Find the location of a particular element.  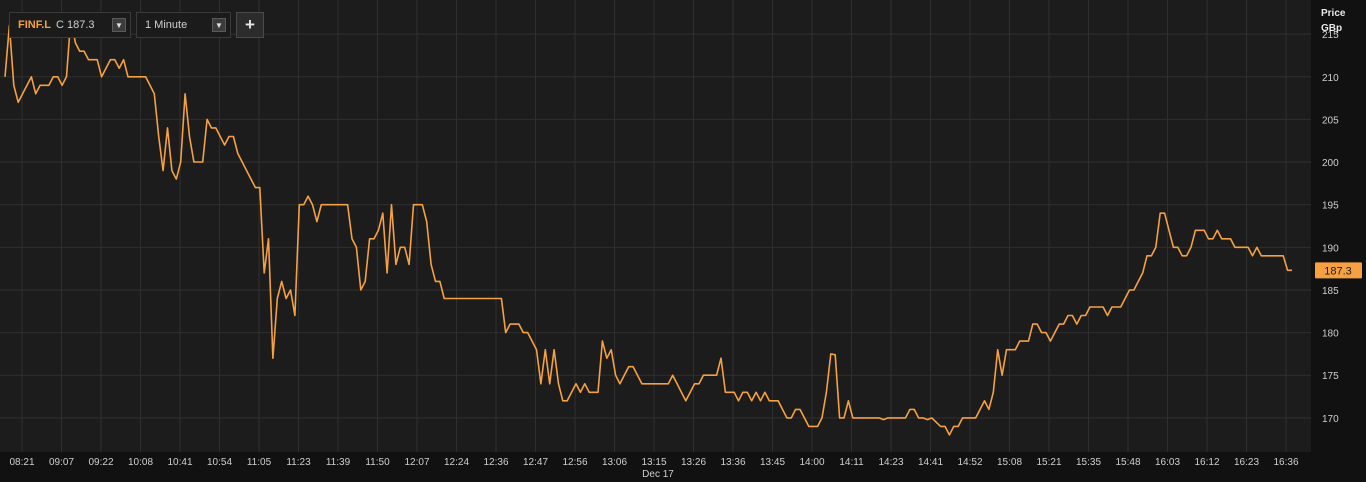

x-tick-label: 12:56 is located at coordinates (574, 462).